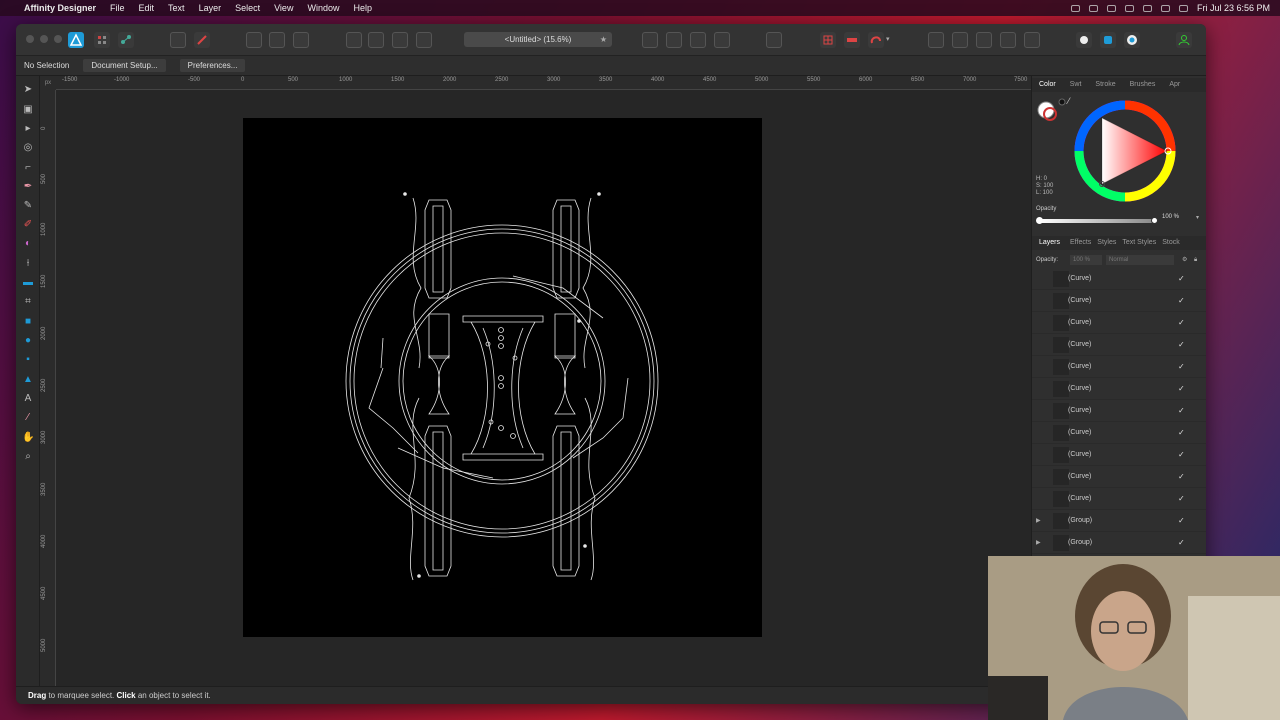 Image resolution: width=1280 pixels, height=720 pixels. I want to click on crop-tool-icon: ⌗, so click(28, 302).